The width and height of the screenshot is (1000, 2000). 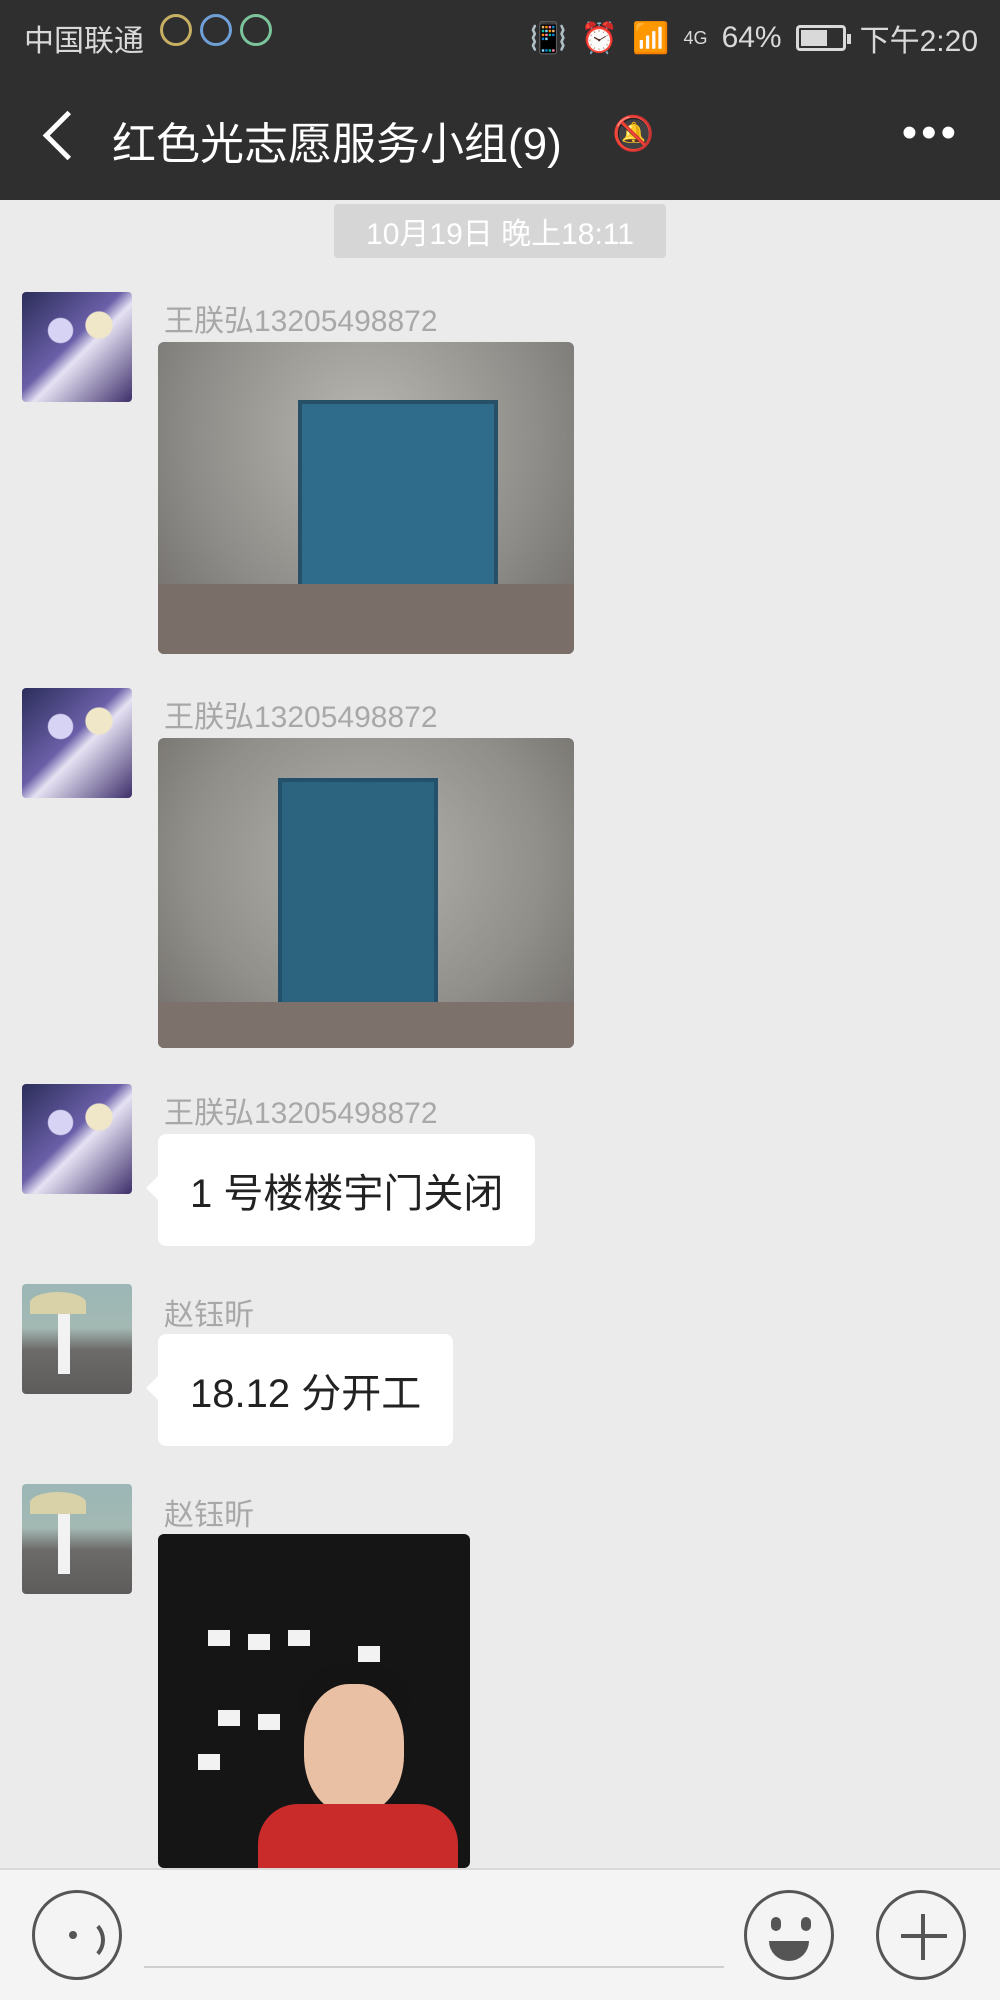 What do you see at coordinates (918, 41) in the screenshot?
I see `clock: 下午2:20` at bounding box center [918, 41].